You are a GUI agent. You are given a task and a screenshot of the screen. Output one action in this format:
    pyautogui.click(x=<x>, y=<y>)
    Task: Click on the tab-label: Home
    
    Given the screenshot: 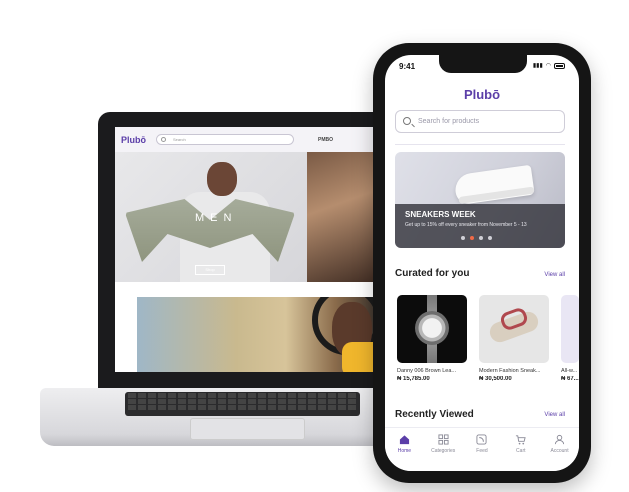 What is the action you would take?
    pyautogui.click(x=404, y=451)
    